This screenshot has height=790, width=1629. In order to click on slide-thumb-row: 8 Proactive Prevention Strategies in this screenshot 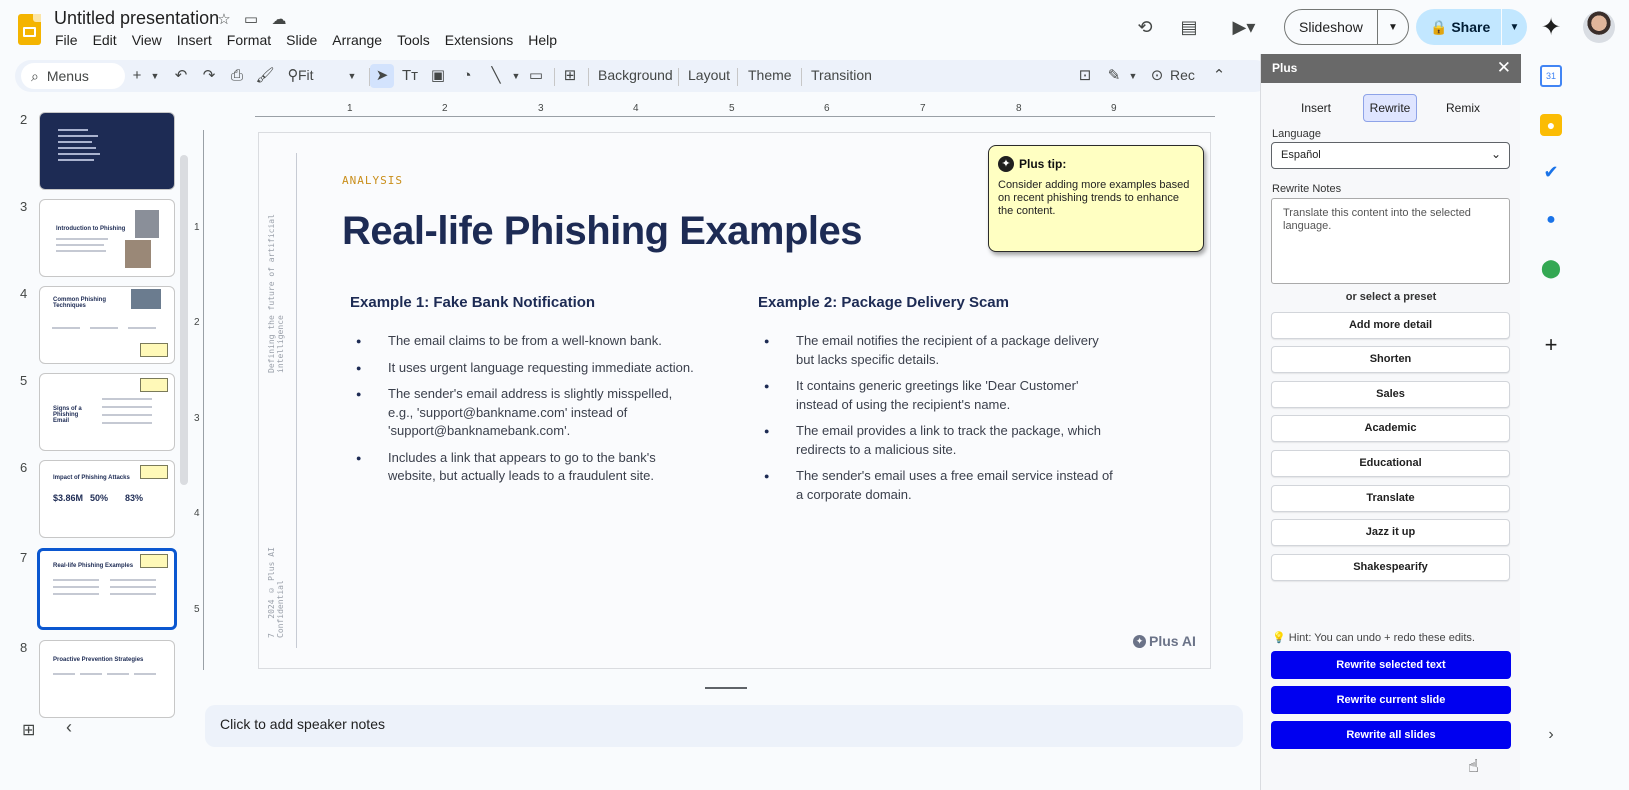, I will do `click(95, 680)`.